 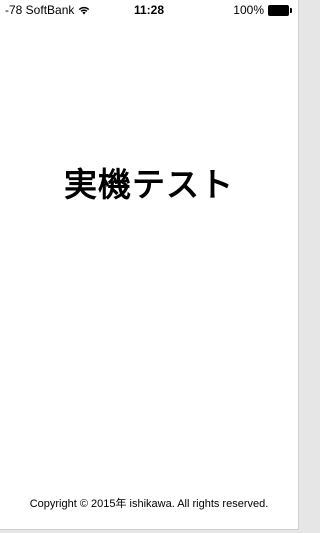 What do you see at coordinates (291, 10) in the screenshot?
I see `battery-tip` at bounding box center [291, 10].